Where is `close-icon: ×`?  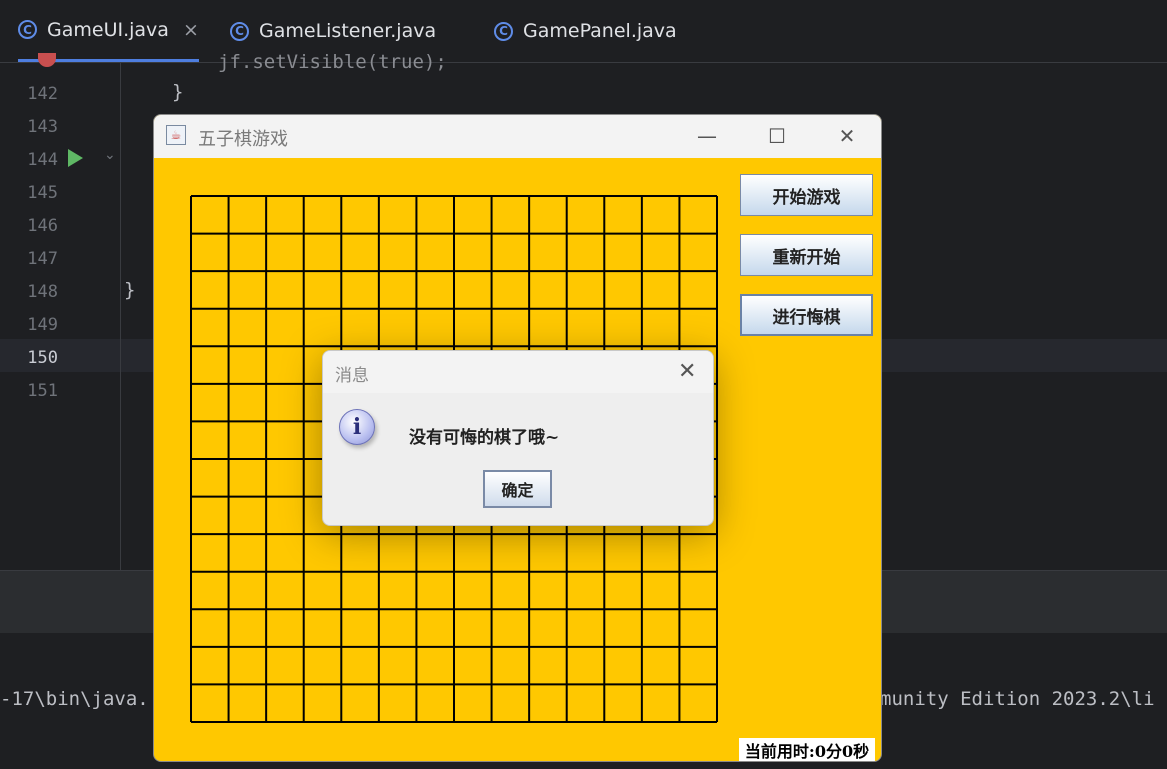
close-icon: × is located at coordinates (191, 30).